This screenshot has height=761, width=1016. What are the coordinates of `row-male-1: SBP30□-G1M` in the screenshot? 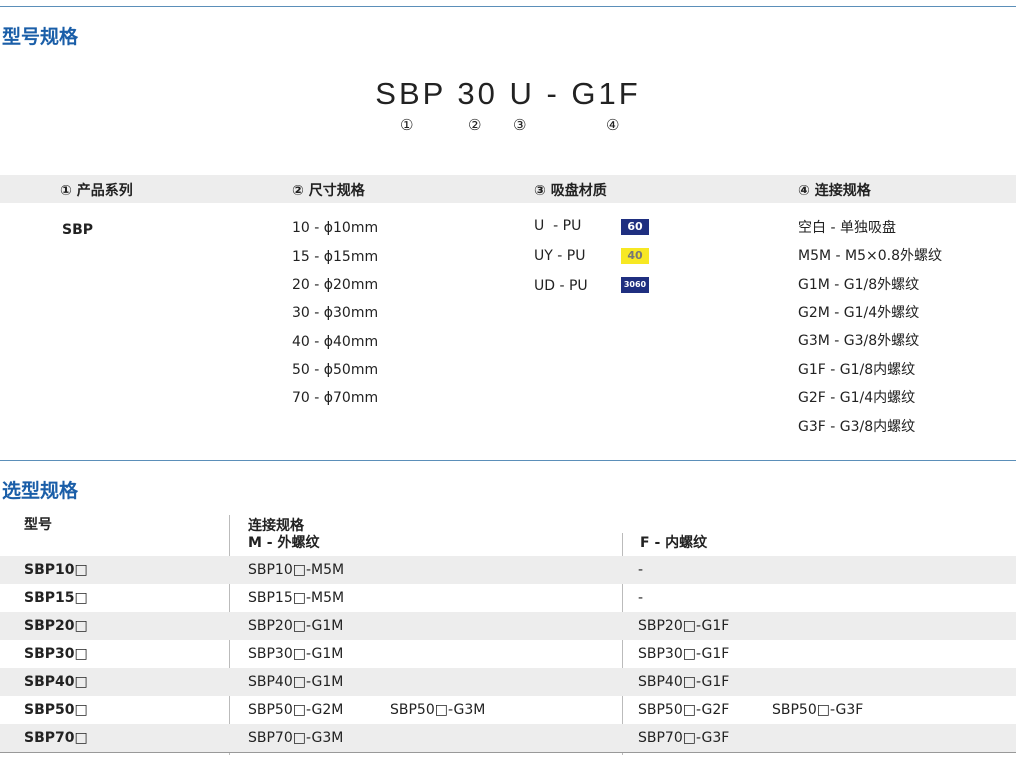 It's located at (296, 654).